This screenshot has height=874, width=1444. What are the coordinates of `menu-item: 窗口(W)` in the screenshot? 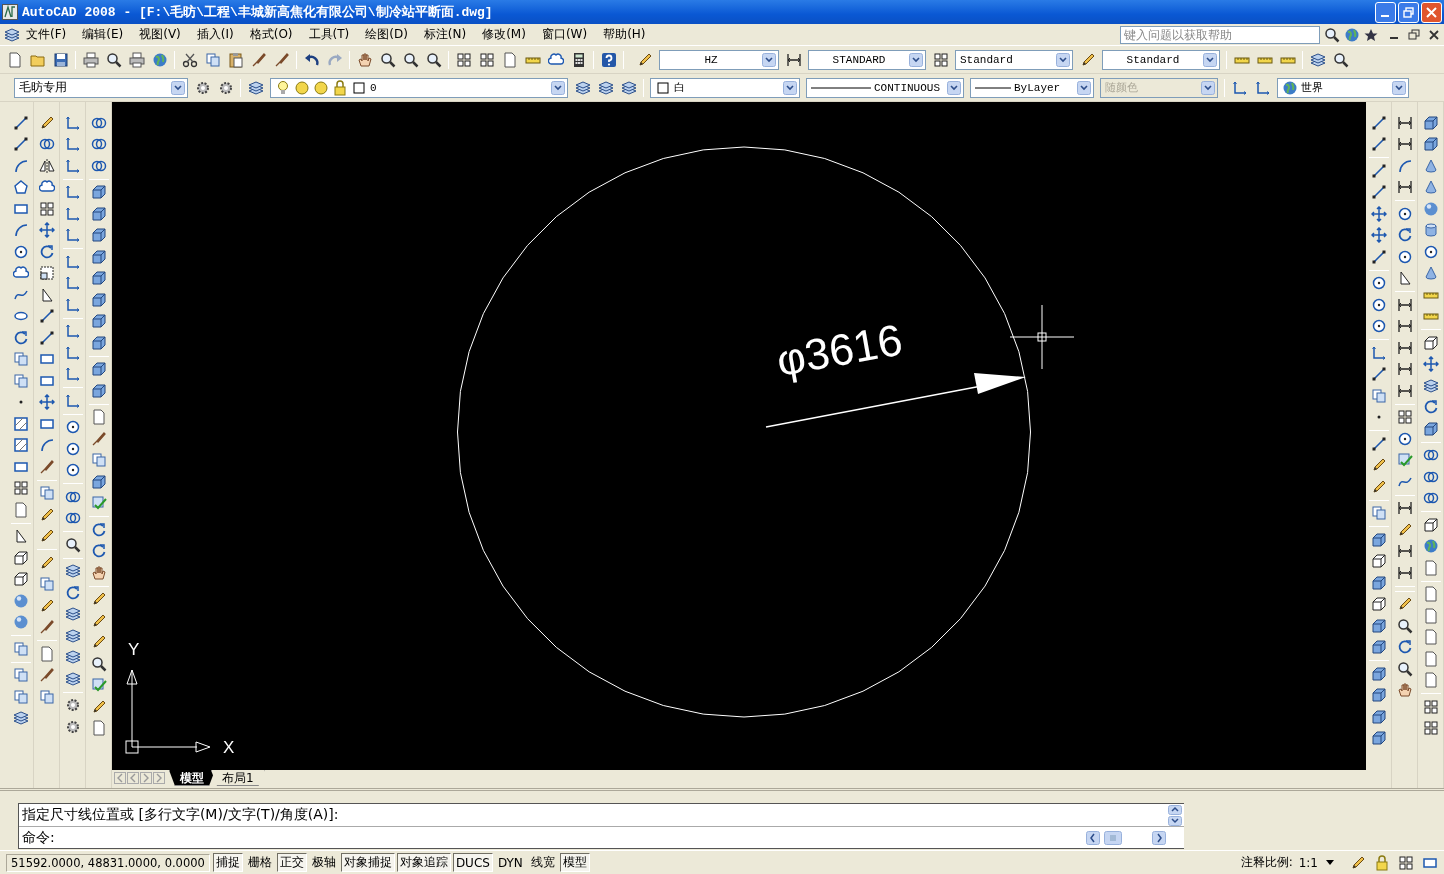 It's located at (564, 34).